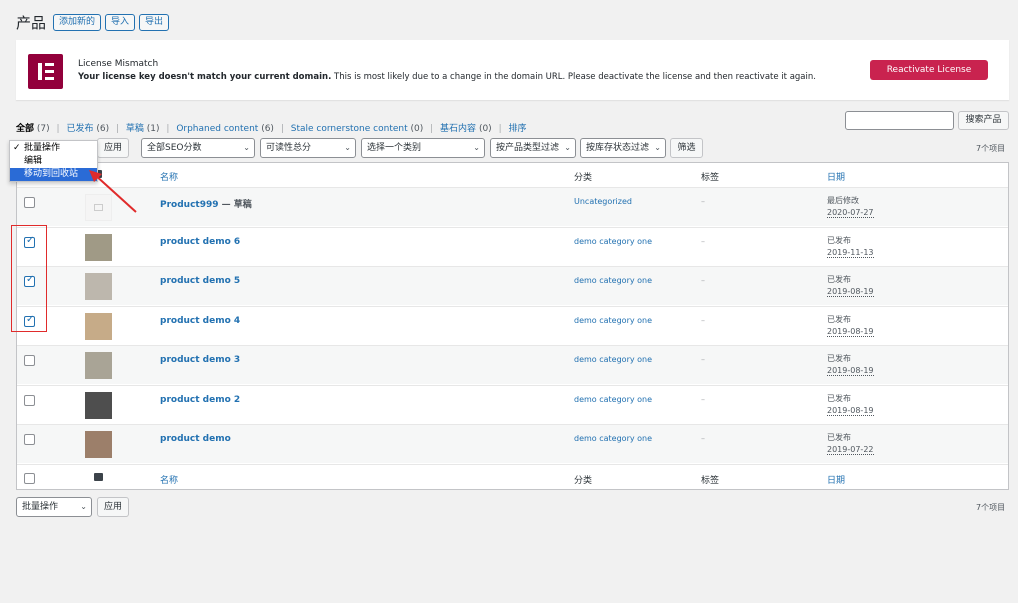 This screenshot has width=1024, height=603. Describe the element at coordinates (623, 148) in the screenshot. I see `stock-status-select: 按库存状态过滤 ⌄` at that location.